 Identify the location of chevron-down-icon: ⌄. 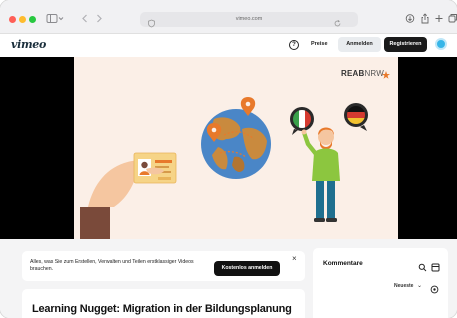
(419, 285).